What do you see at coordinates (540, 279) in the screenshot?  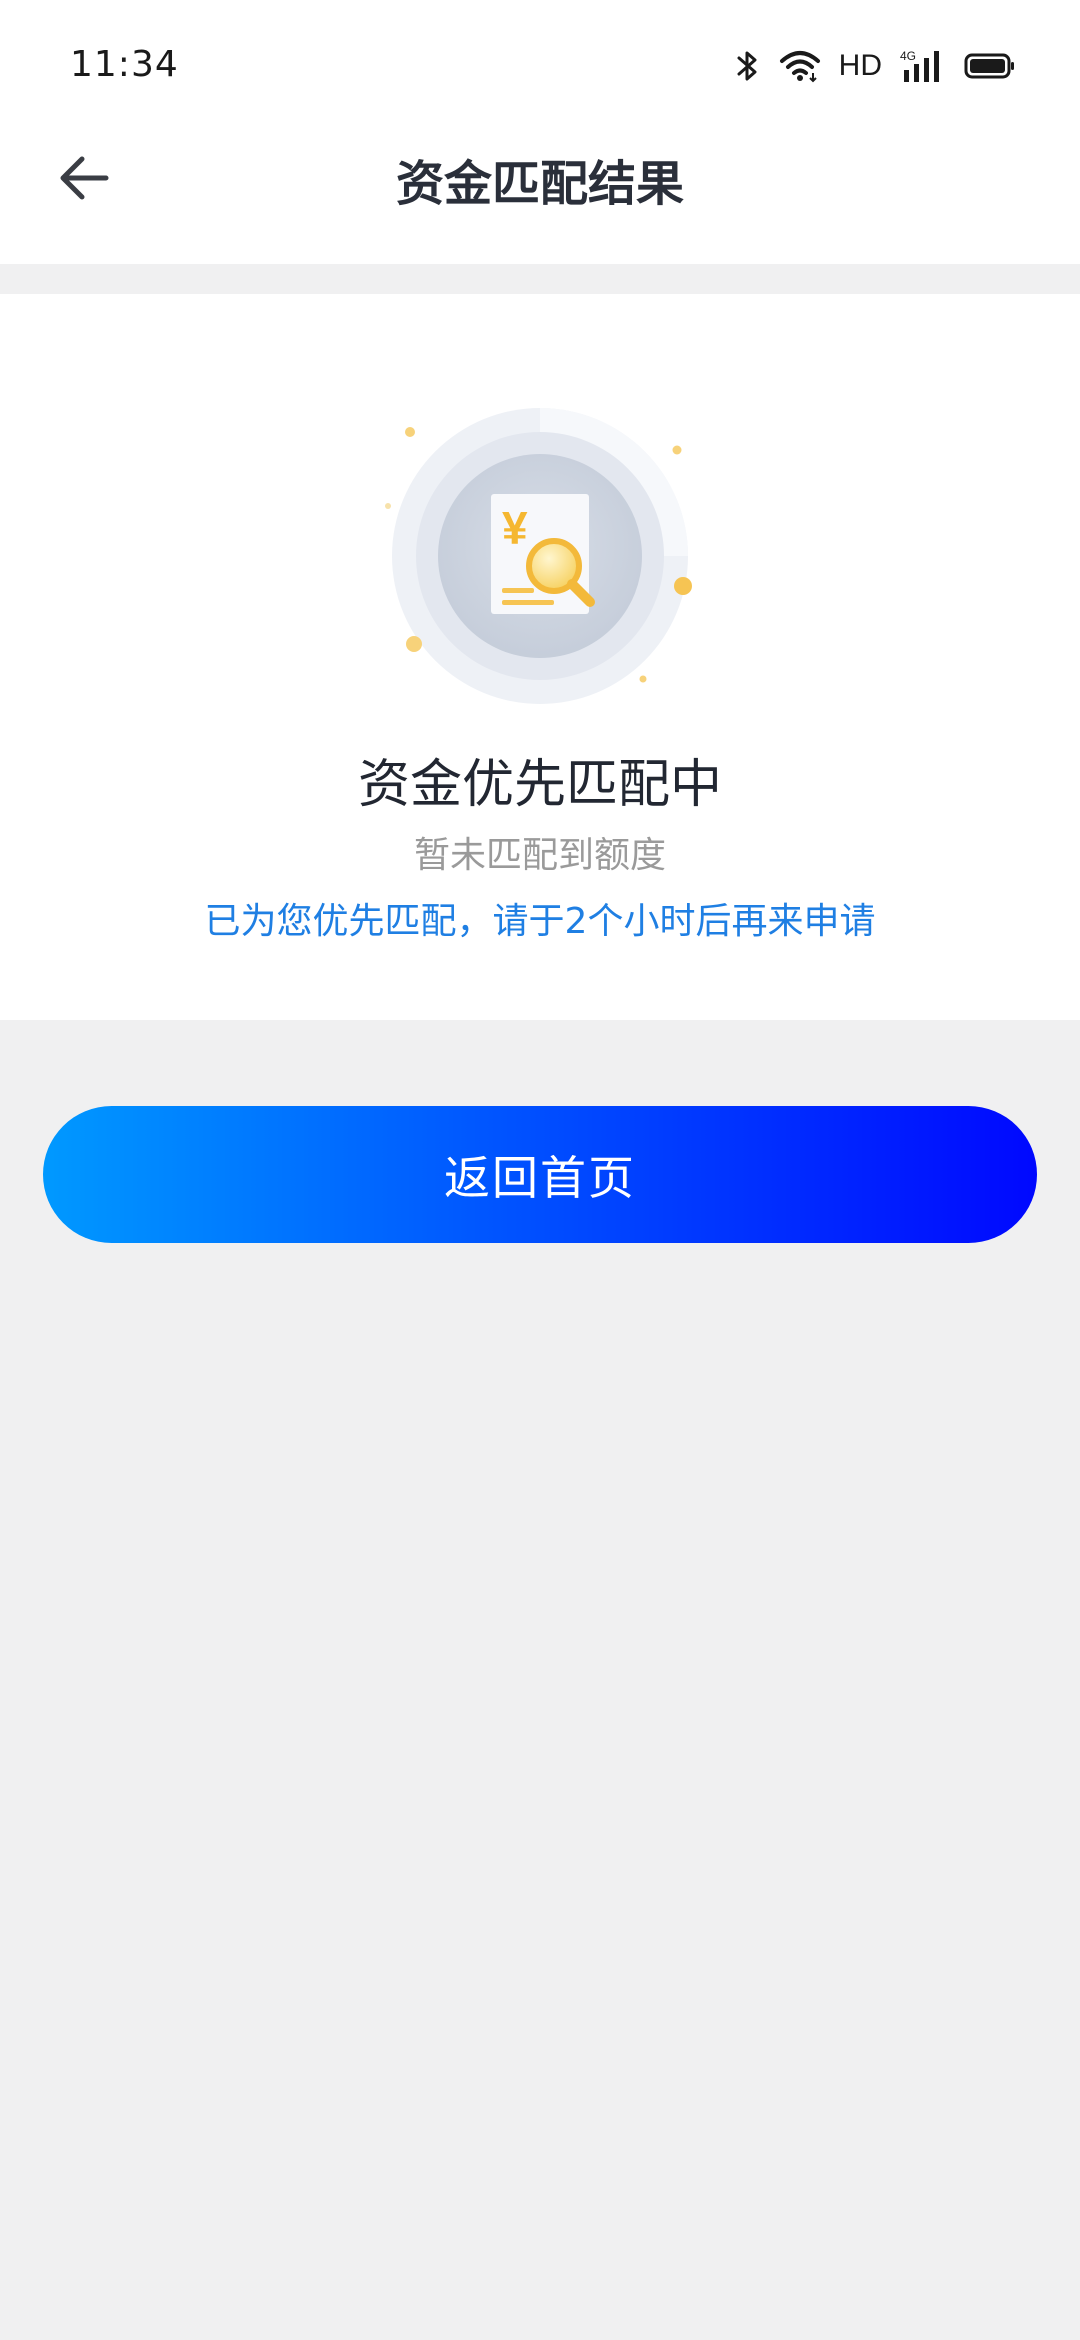 I see `section-divider` at bounding box center [540, 279].